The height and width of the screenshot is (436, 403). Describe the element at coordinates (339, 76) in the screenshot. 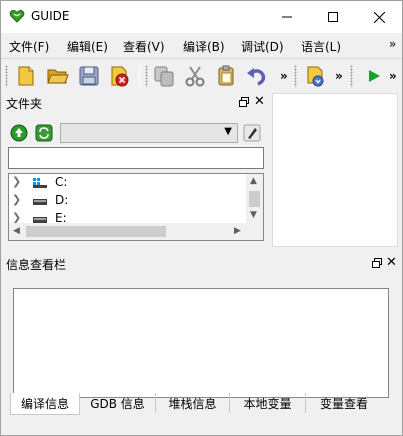

I see `toolbar-overflow-button-2: »` at that location.